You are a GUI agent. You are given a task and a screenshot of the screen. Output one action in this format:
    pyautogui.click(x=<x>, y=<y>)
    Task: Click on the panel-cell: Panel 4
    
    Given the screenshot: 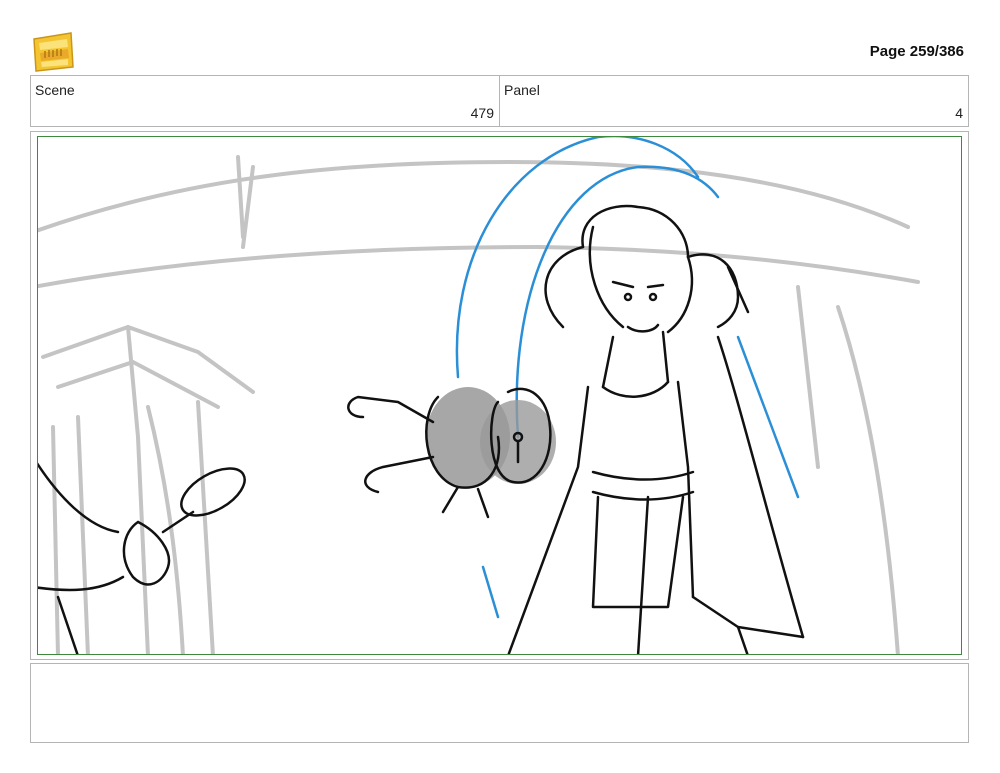 What is the action you would take?
    pyautogui.click(x=733, y=101)
    